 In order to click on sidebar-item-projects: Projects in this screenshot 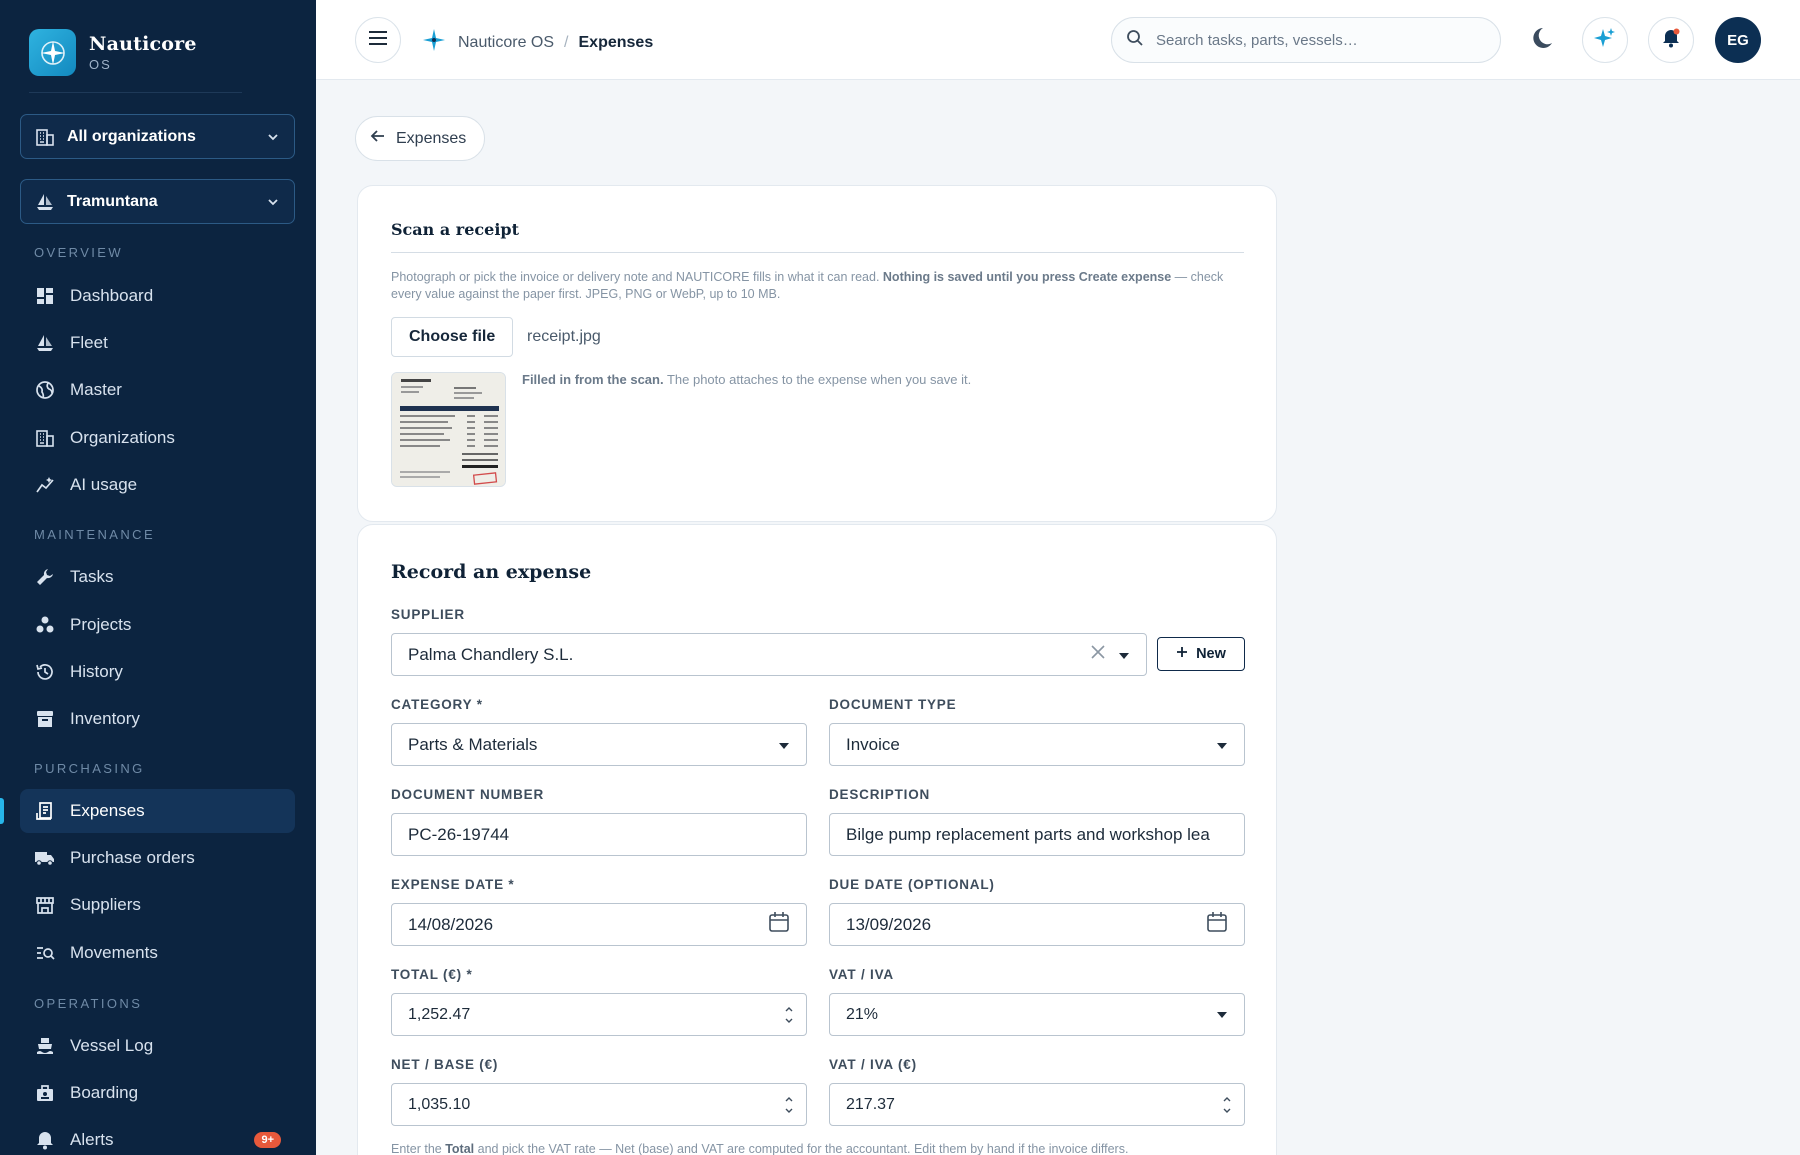, I will do `click(157, 625)`.